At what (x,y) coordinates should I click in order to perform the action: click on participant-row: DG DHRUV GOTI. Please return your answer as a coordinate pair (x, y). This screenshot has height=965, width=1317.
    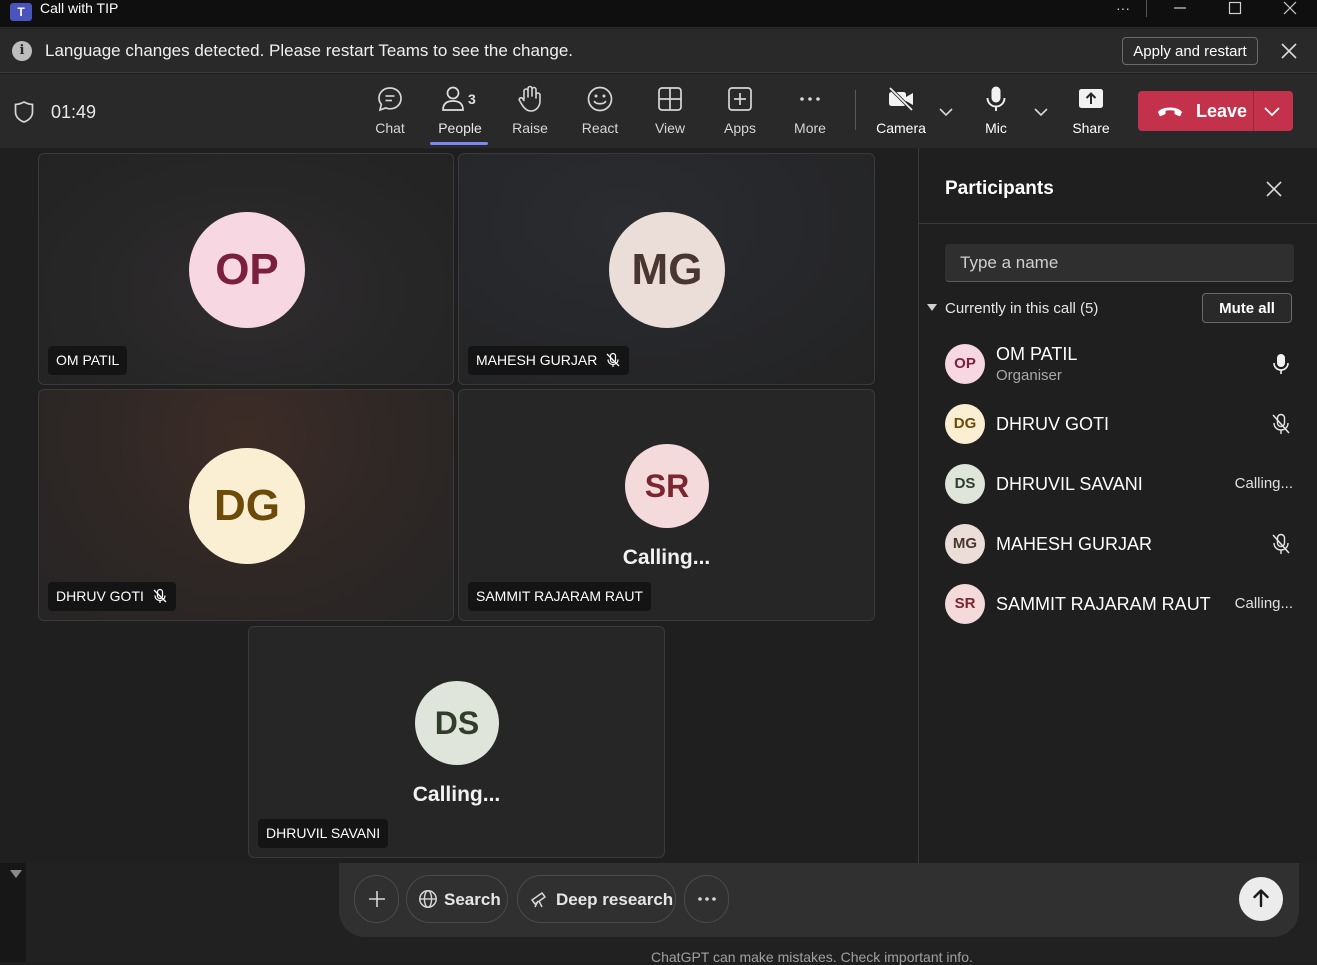
    Looking at the image, I should click on (1118, 424).